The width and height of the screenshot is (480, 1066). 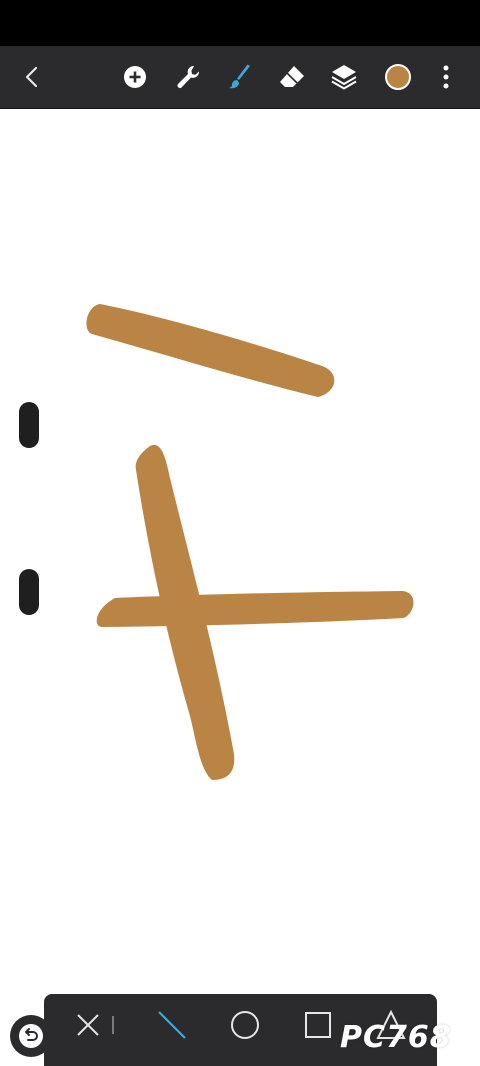 I want to click on brush-size-handle, so click(x=29, y=425).